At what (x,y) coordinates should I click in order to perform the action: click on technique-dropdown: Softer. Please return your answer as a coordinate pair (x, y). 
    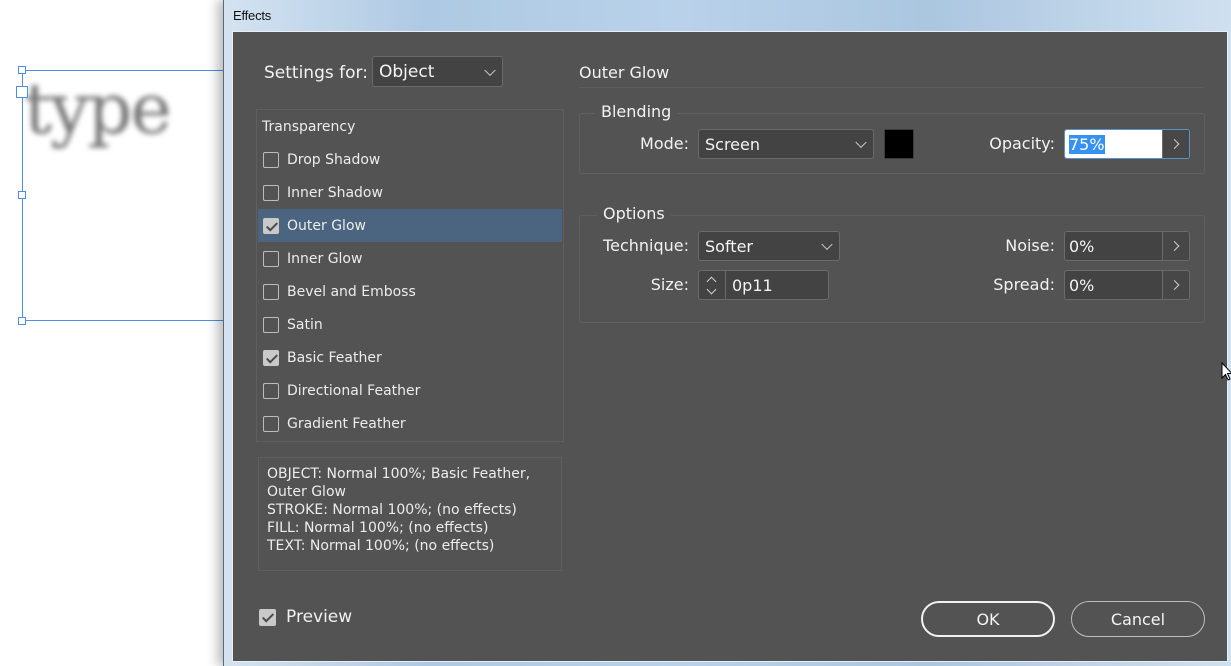
    Looking at the image, I should click on (769, 246).